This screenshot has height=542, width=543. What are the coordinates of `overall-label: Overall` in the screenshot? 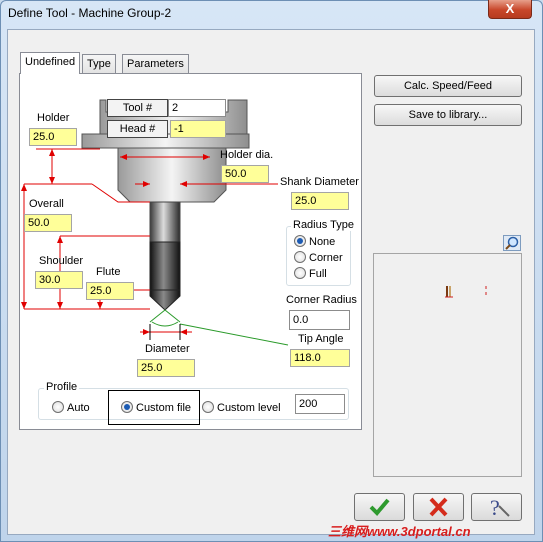 It's located at (46, 204).